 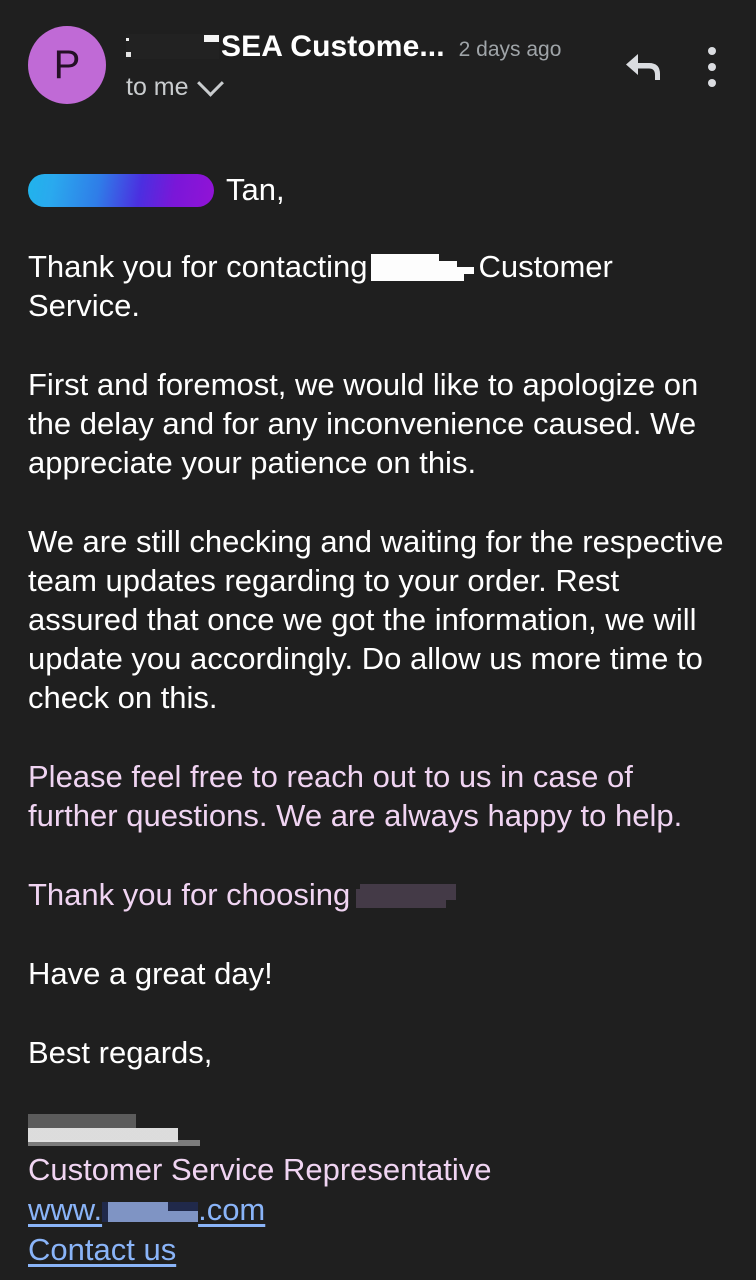 I want to click on website-link: www. .com, so click(x=146, y=1210).